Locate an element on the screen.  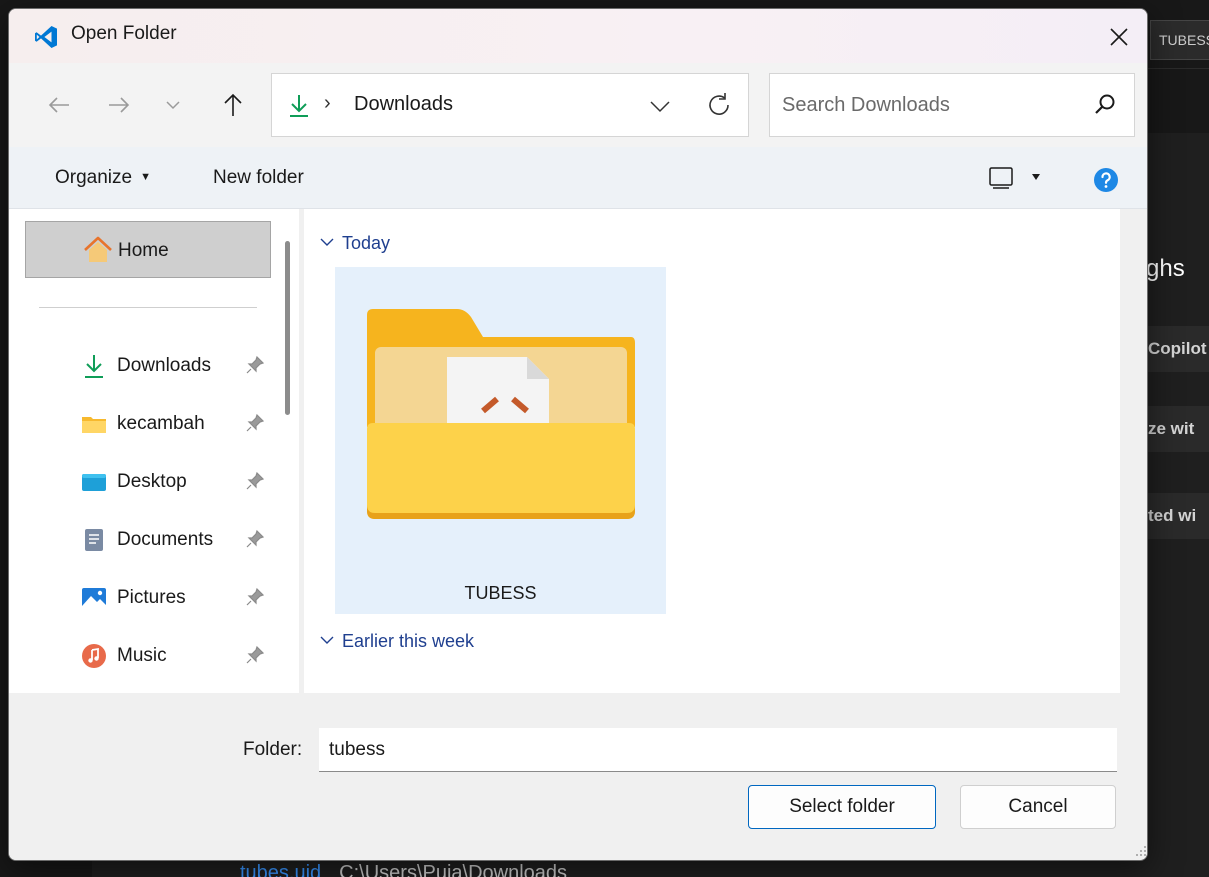
up-arrow-icon is located at coordinates (233, 104).